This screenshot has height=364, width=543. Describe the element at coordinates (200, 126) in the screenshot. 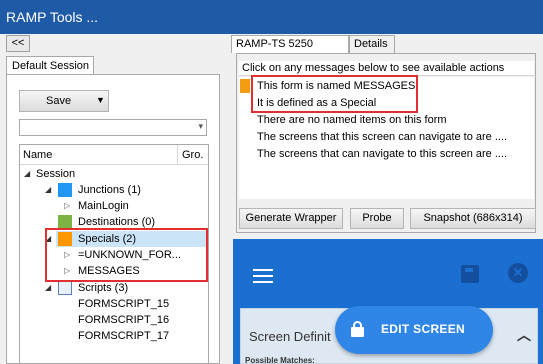

I see `chevron-down-icon: ▾` at that location.